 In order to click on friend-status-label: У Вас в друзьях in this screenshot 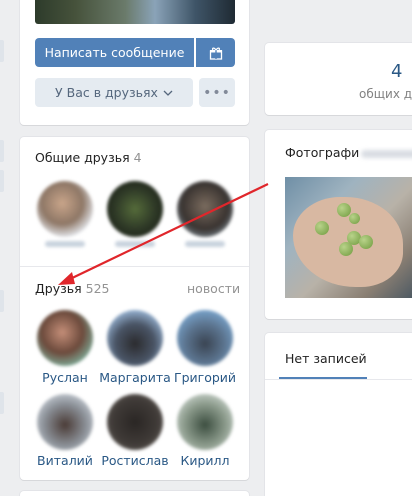, I will do `click(106, 92)`.